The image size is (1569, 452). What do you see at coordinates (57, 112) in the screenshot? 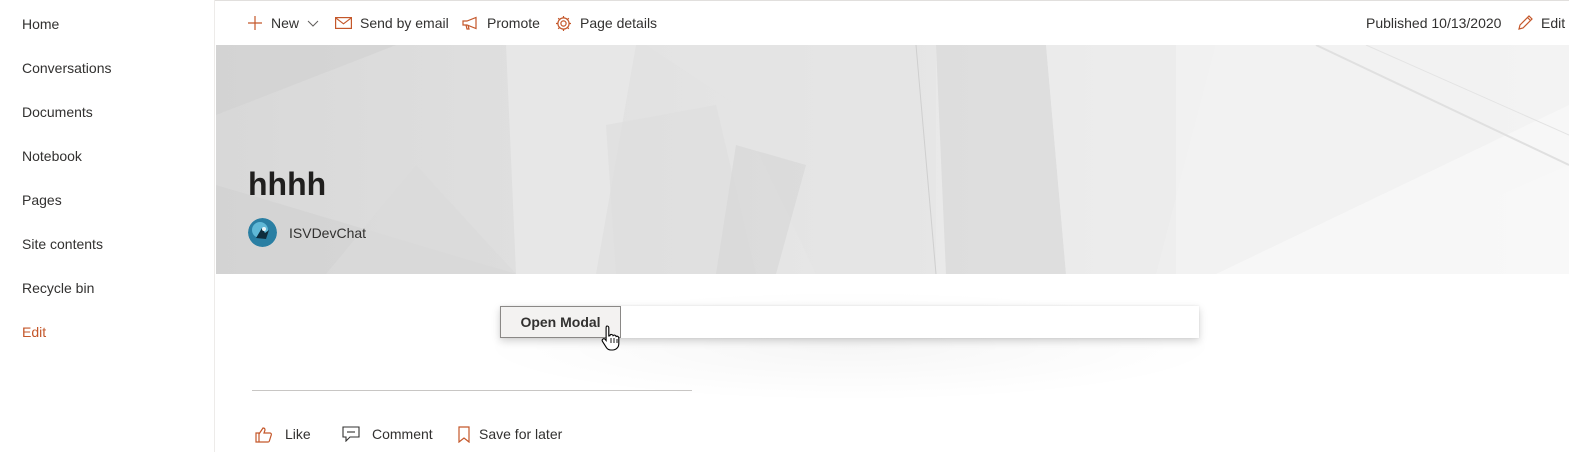
I see `nav-item-documents: Documents` at bounding box center [57, 112].